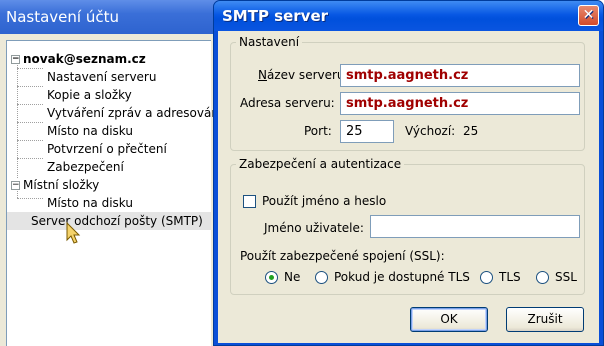 This screenshot has width=604, height=346. Describe the element at coordinates (510, 277) in the screenshot. I see `ssl-option-tls-label: TLS` at that location.